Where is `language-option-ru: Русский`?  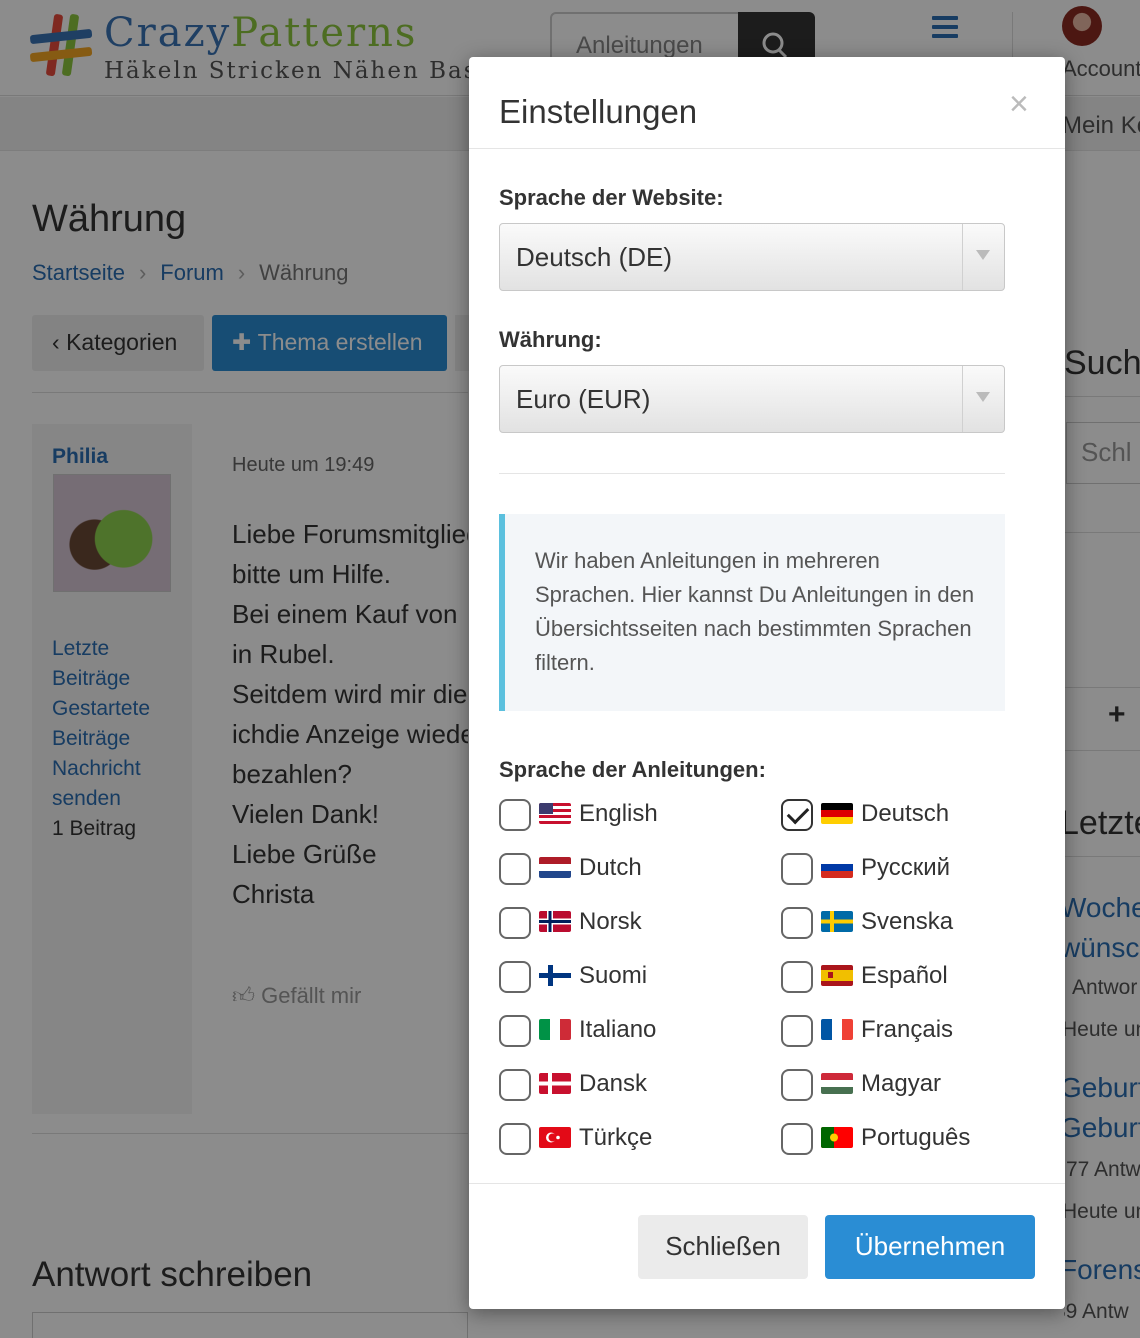
language-option-ru: Русский is located at coordinates (911, 871).